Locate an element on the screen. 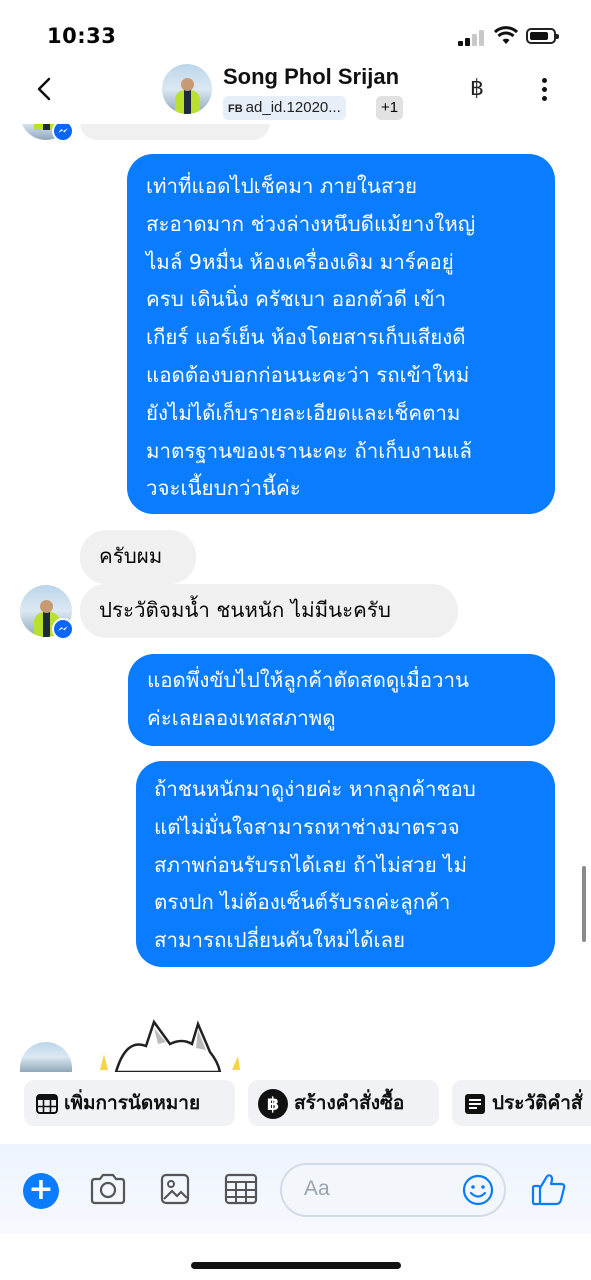  message-line: เกียร์ แอร์เย็น ห้องโดยสารเก็บเสียงดี is located at coordinates (306, 337).